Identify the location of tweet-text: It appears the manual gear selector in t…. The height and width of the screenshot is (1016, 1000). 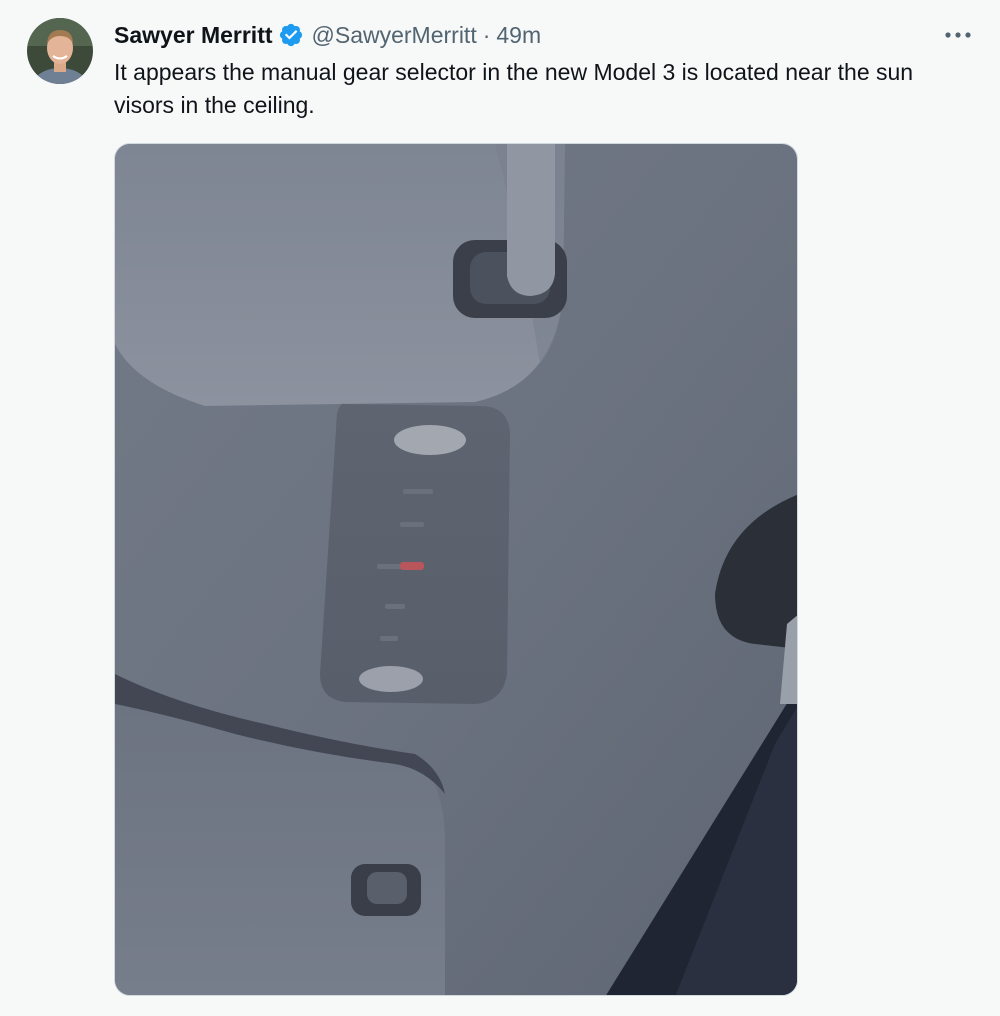
(514, 88).